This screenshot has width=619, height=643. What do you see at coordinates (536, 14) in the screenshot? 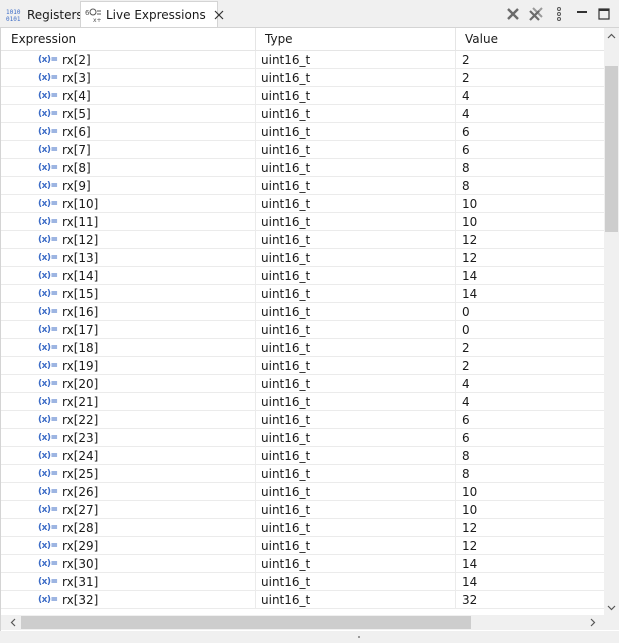
I see `remove-all-expressions-button` at bounding box center [536, 14].